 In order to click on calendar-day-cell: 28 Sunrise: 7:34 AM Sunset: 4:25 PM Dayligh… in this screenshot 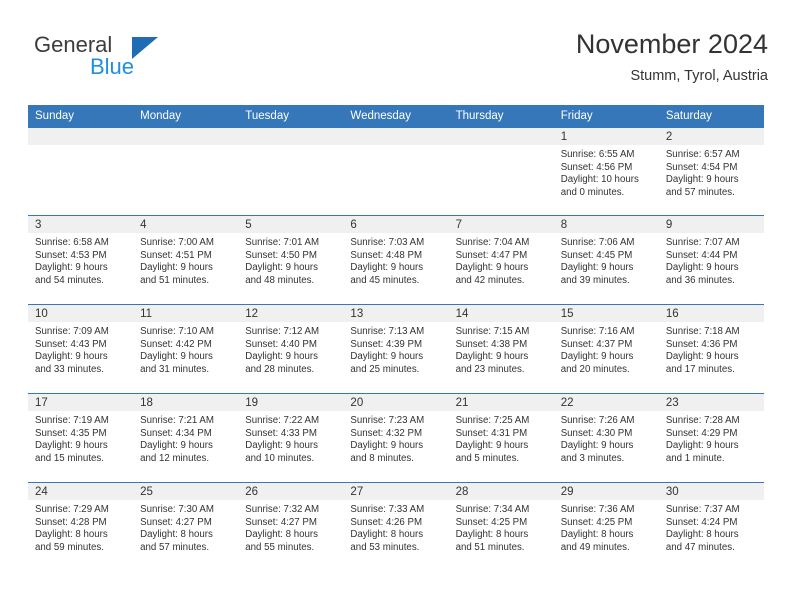, I will do `click(501, 527)`.